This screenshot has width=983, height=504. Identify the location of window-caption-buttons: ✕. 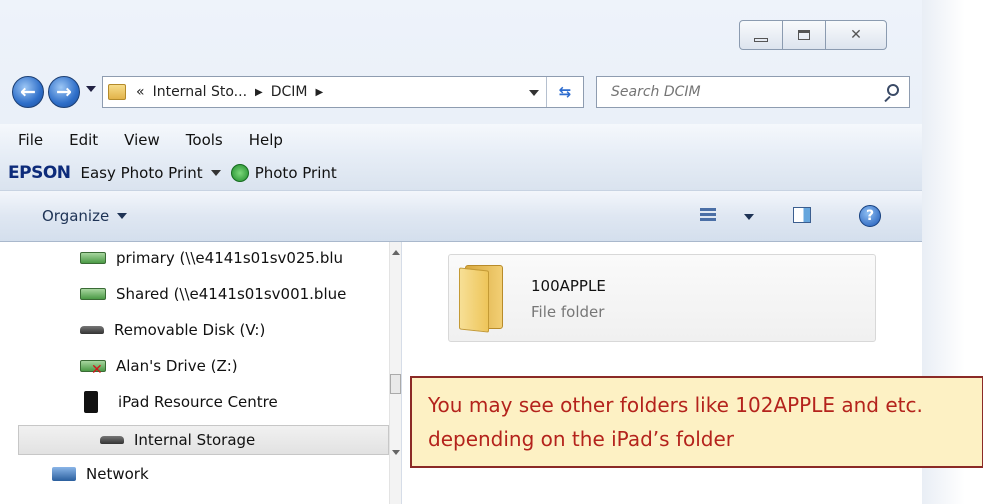
(813, 35).